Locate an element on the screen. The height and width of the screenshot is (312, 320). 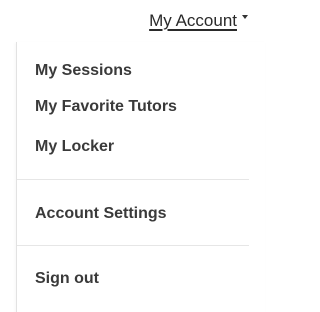
chevron-down-icon is located at coordinates (245, 17).